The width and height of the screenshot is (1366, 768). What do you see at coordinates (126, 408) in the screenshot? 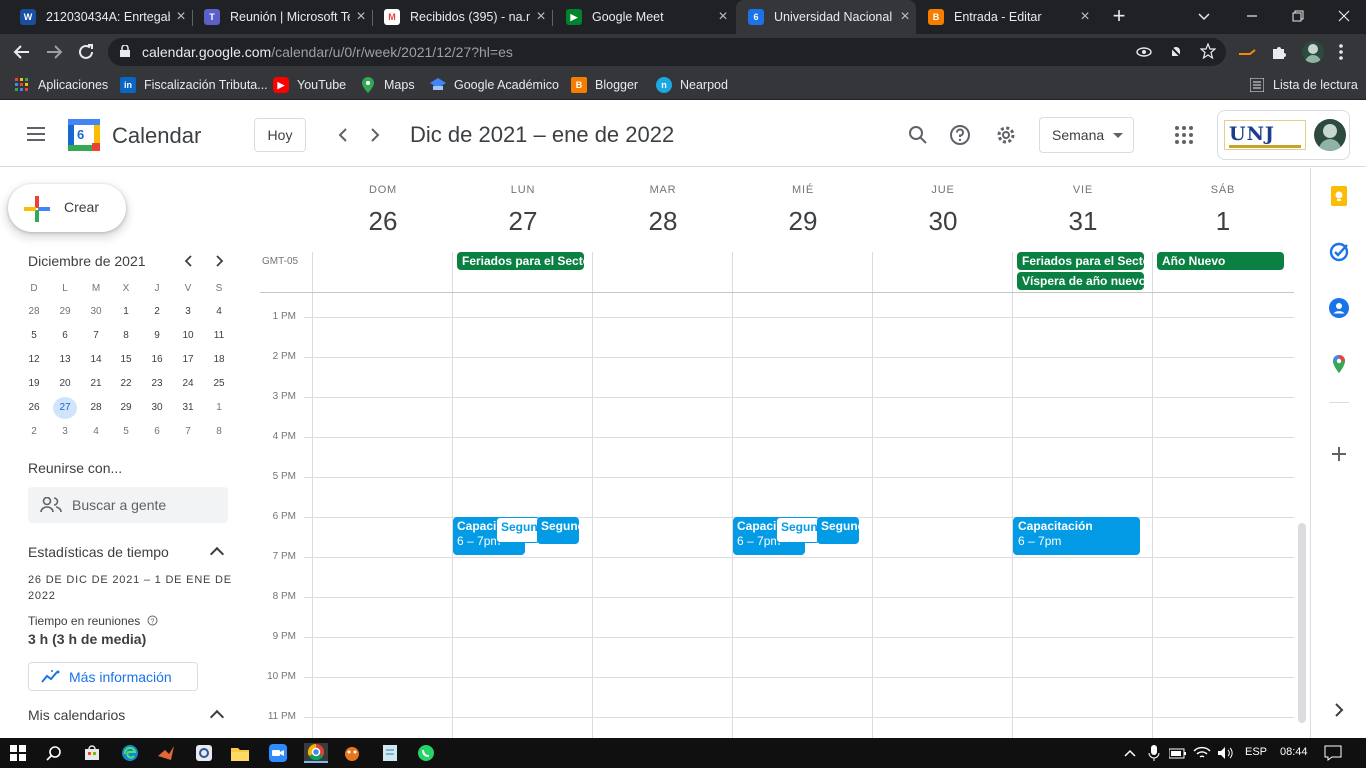
I see `mini-day: 29` at bounding box center [126, 408].